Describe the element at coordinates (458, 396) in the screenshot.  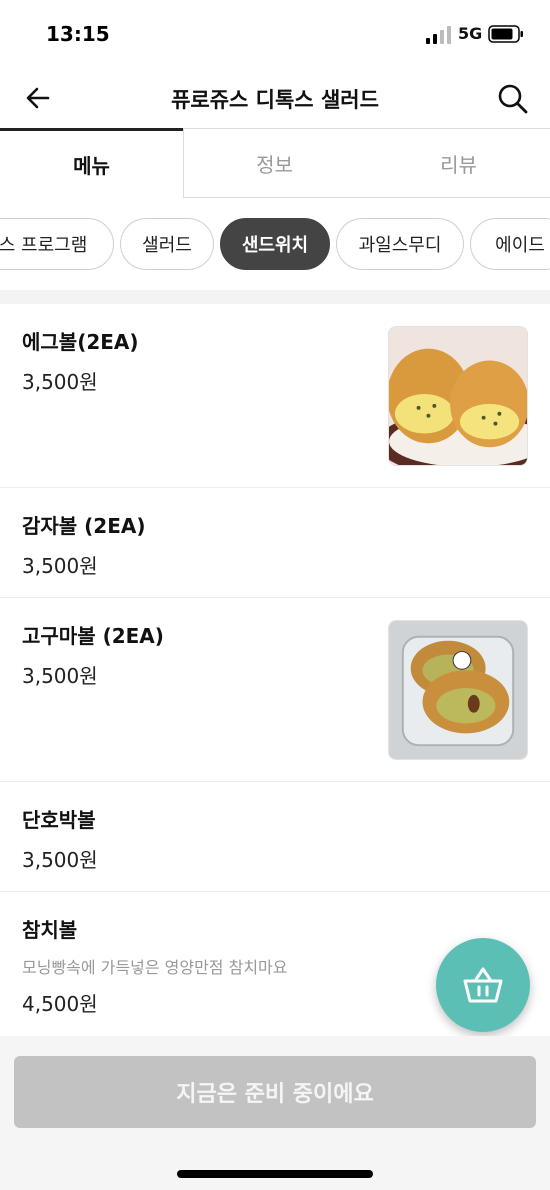
I see `egg-ball-photo` at that location.